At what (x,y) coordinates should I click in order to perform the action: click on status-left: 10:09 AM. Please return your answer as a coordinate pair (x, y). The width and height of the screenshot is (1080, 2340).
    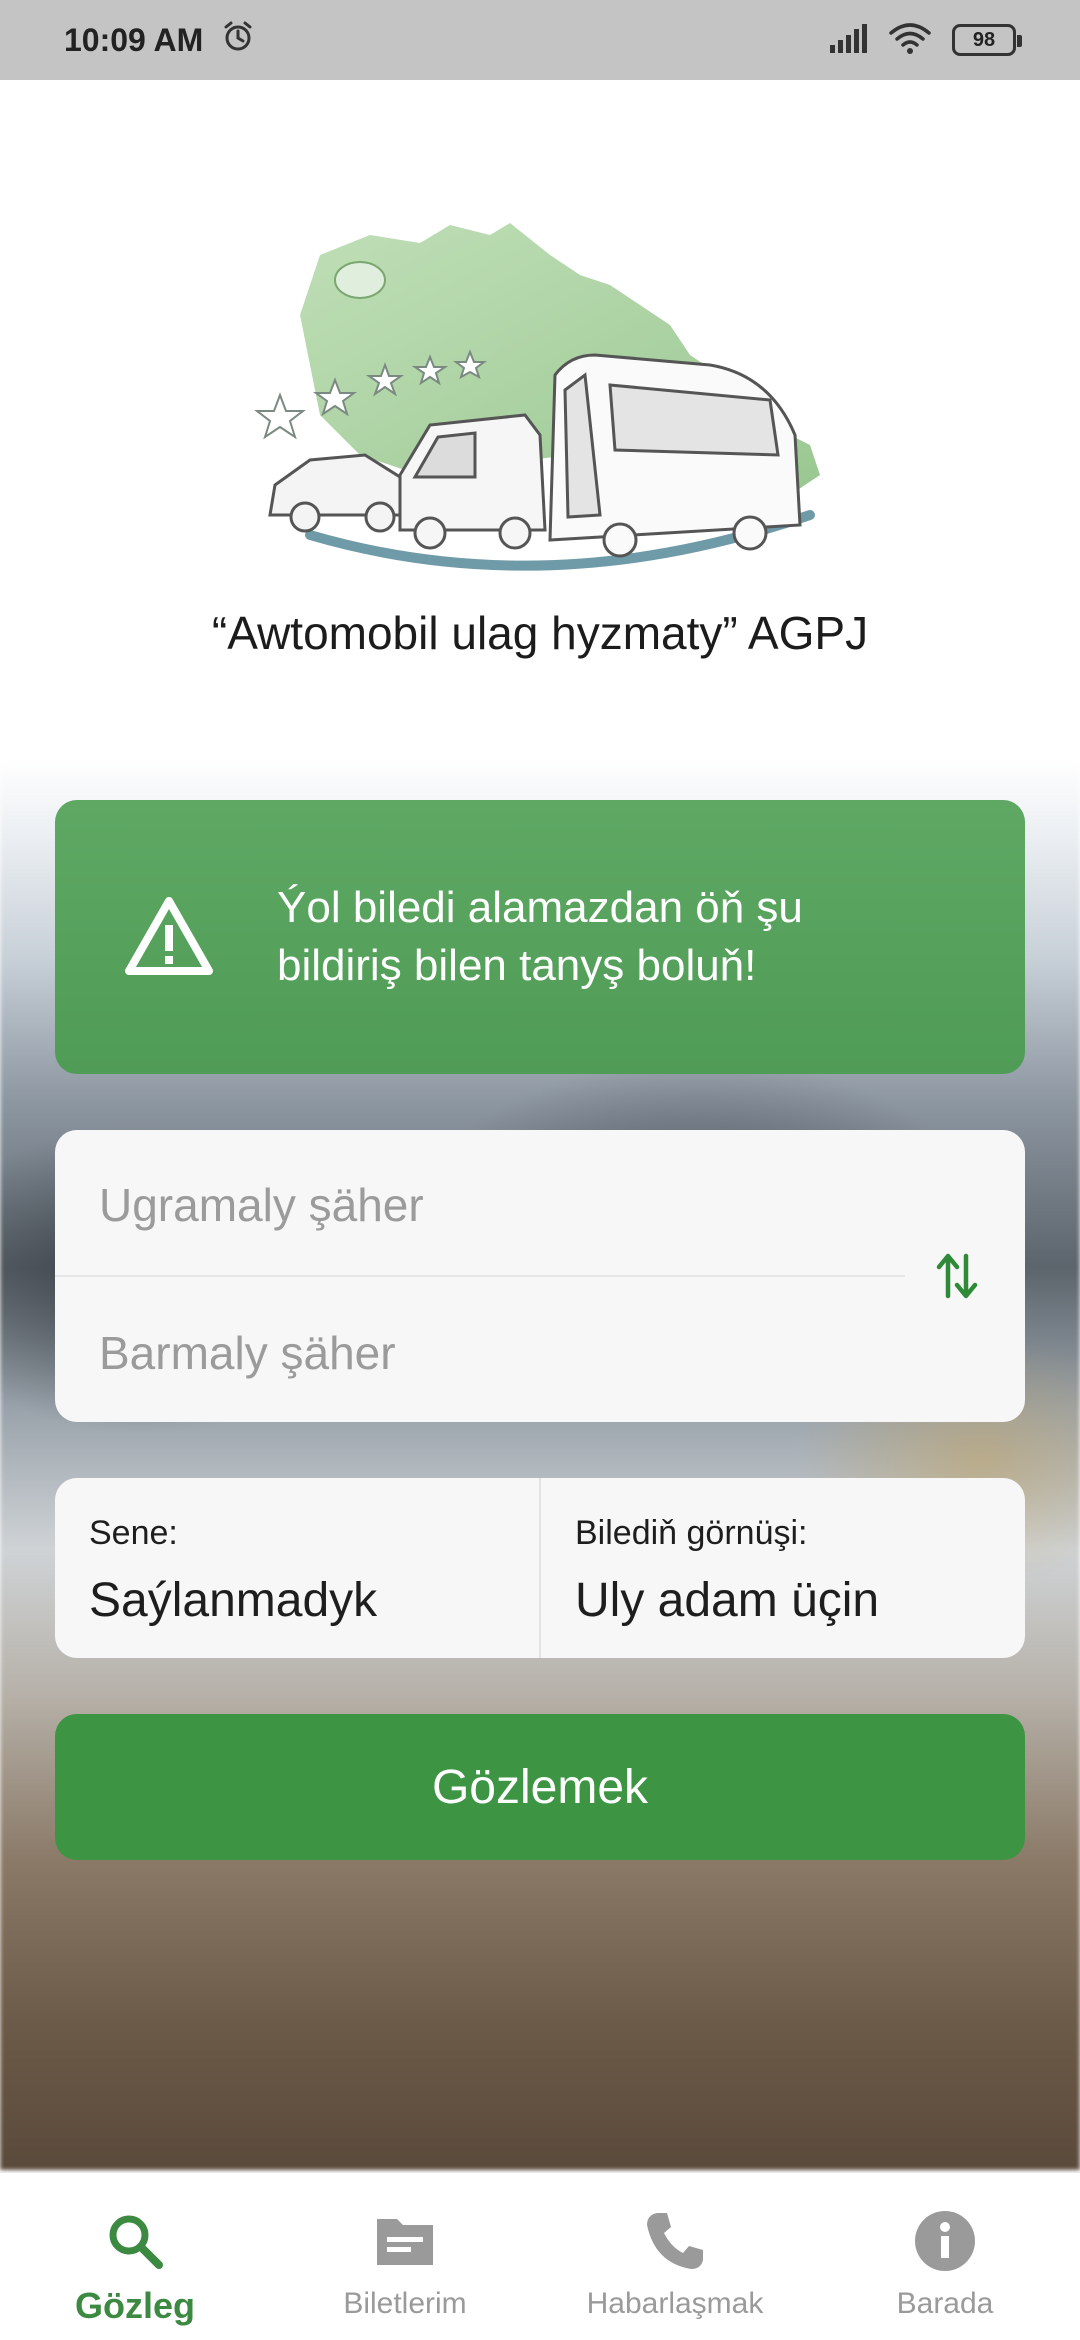
    Looking at the image, I should click on (159, 40).